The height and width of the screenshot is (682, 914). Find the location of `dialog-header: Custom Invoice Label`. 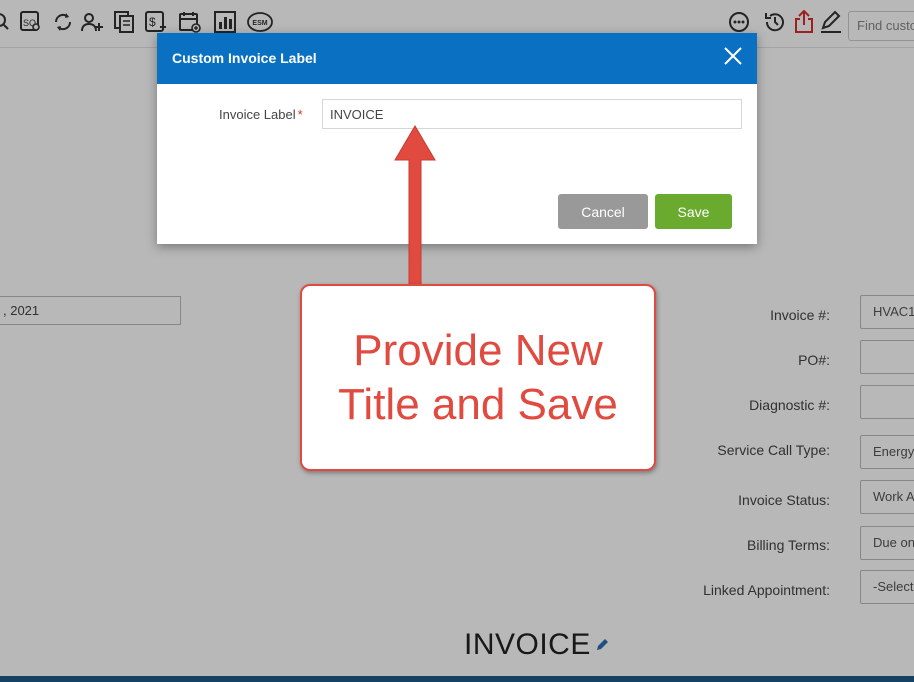

dialog-header: Custom Invoice Label is located at coordinates (457, 58).